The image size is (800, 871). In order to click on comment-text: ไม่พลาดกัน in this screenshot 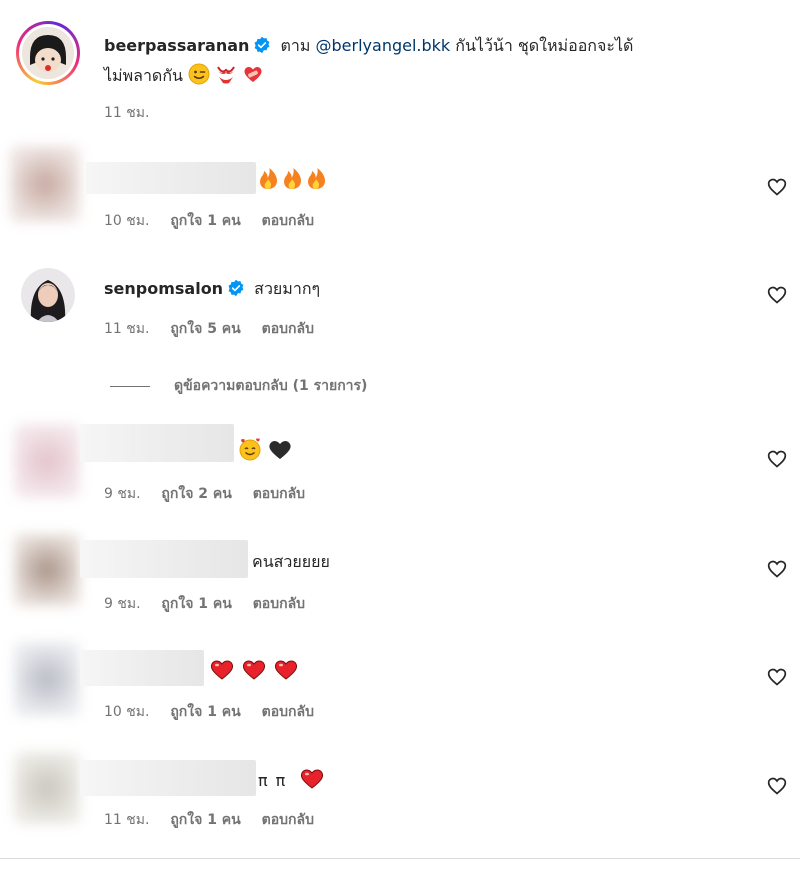, I will do `click(143, 75)`.